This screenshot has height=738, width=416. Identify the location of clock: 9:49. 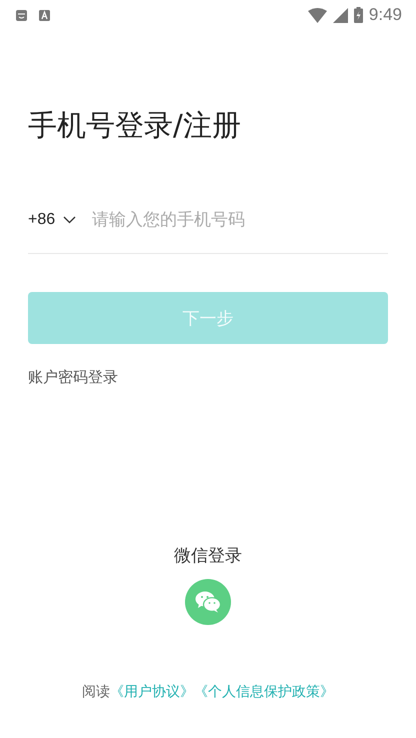
(385, 15).